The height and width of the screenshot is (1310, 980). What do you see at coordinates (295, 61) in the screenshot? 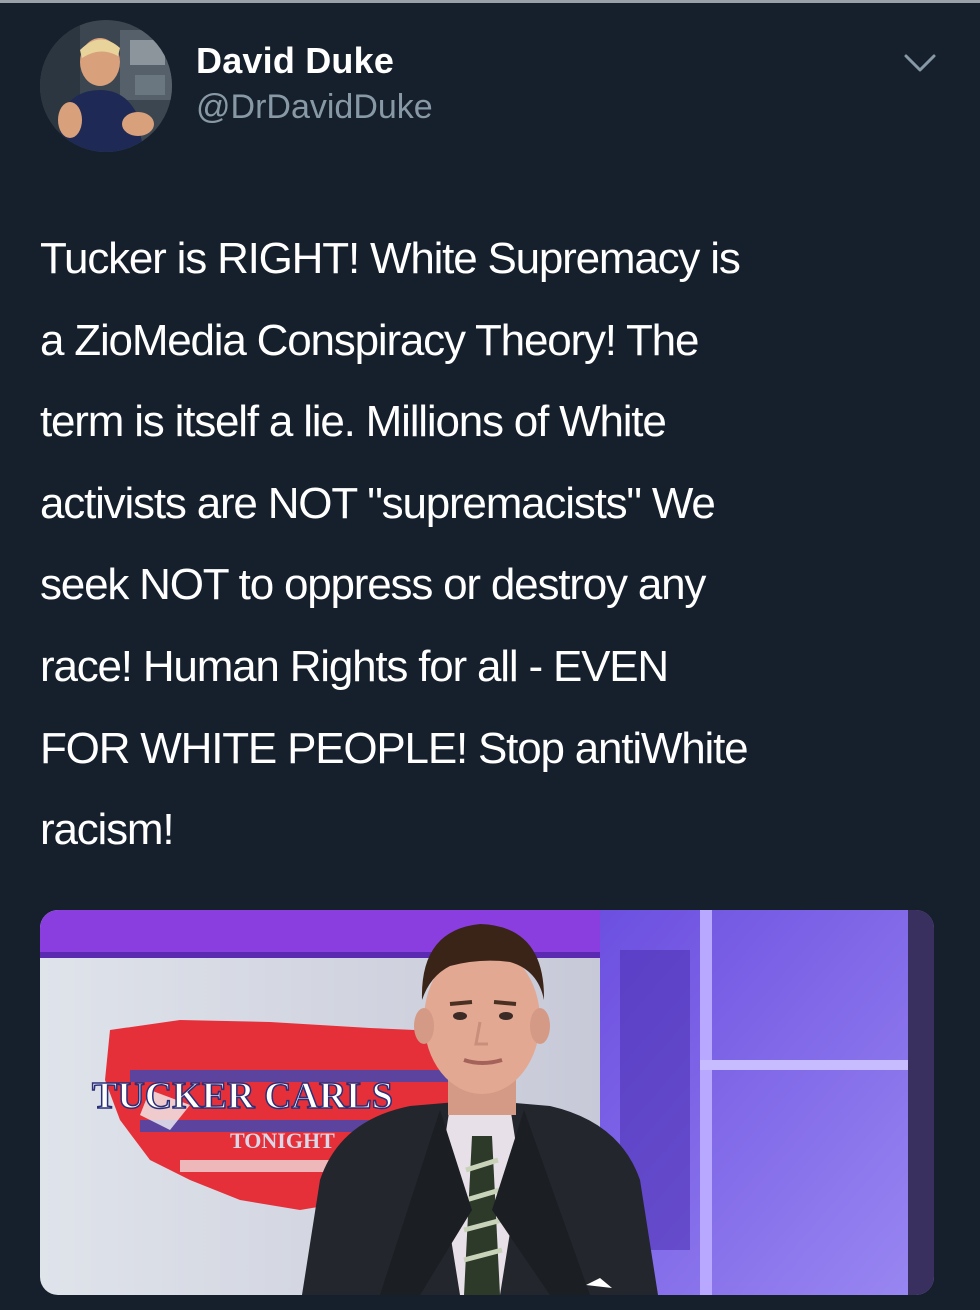
I see `author-display-name: David Duke` at bounding box center [295, 61].